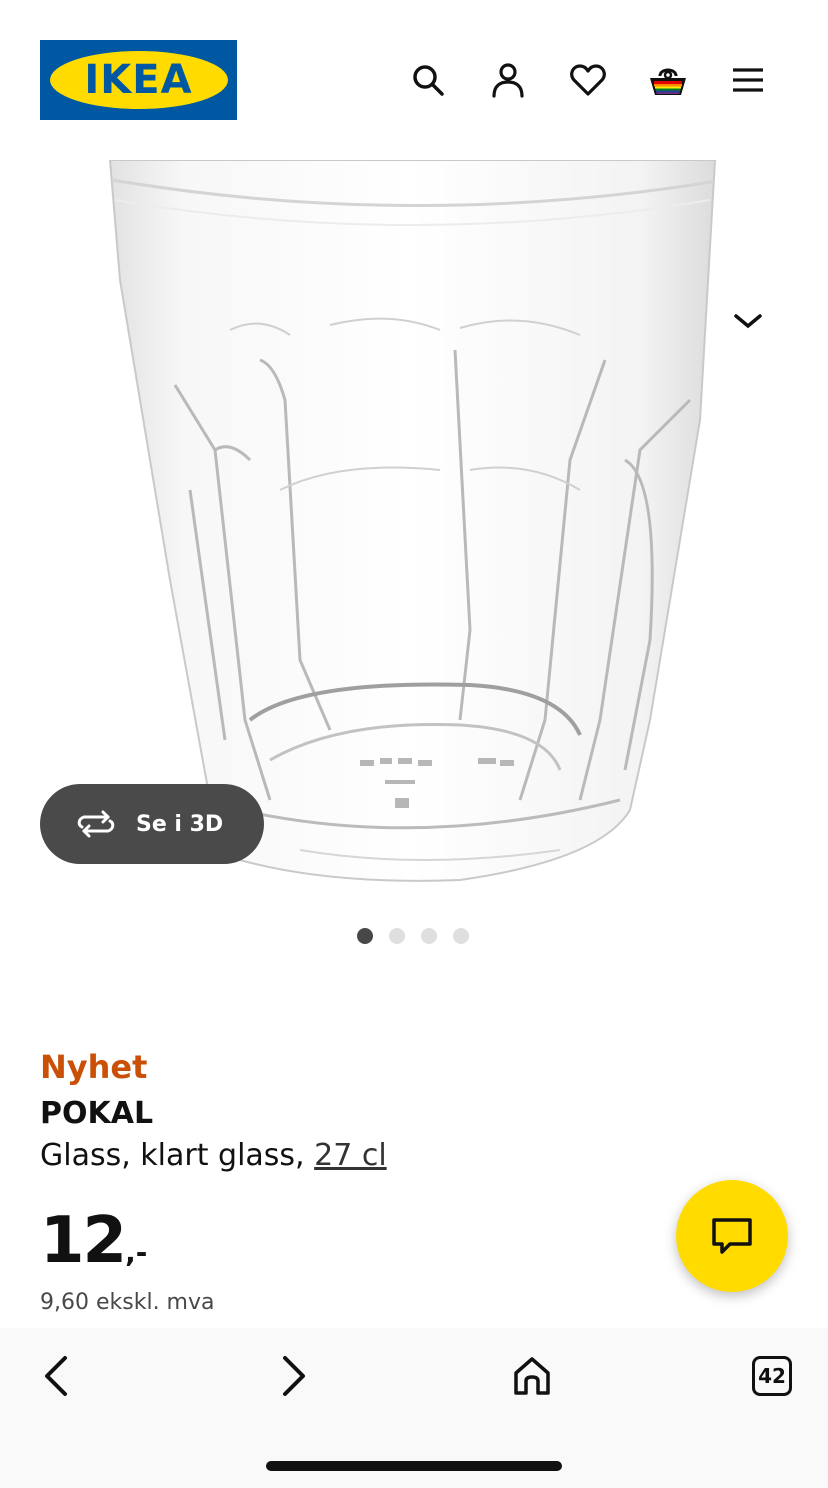  Describe the element at coordinates (177, 1155) in the screenshot. I see `product-description-text: Glass, klart glass,` at that location.